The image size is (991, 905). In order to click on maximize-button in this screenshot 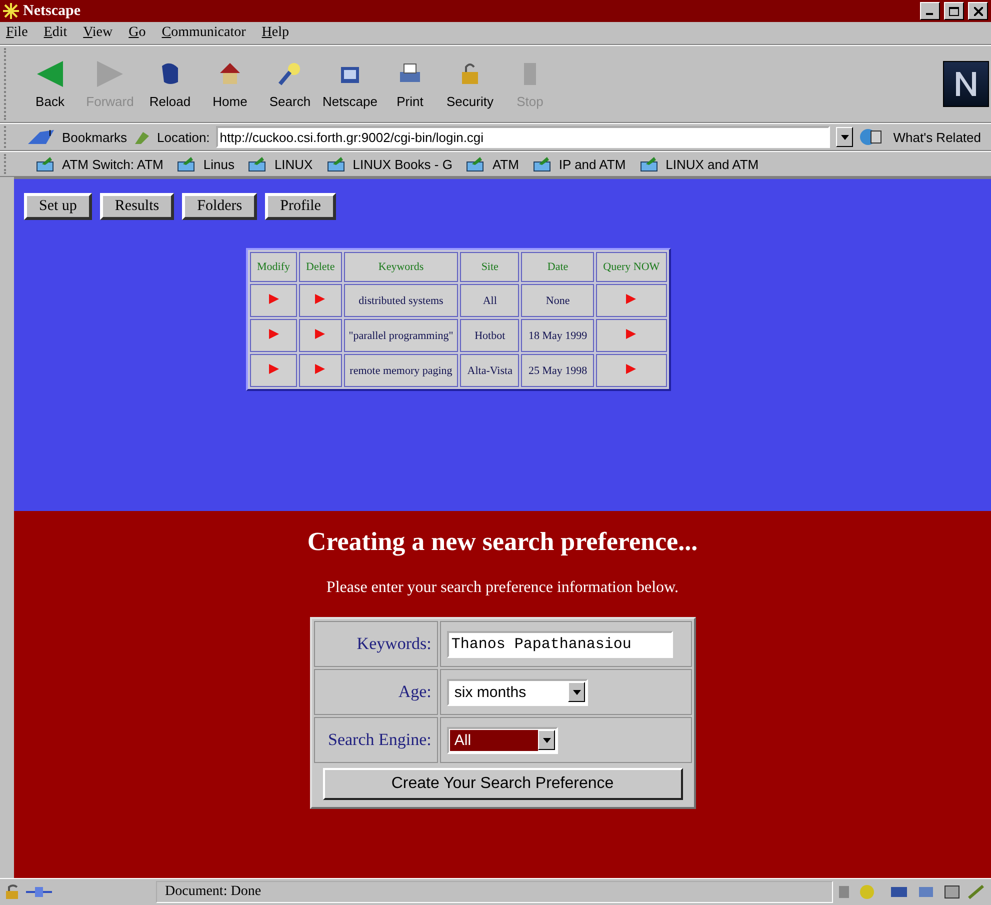, I will do `click(954, 11)`.